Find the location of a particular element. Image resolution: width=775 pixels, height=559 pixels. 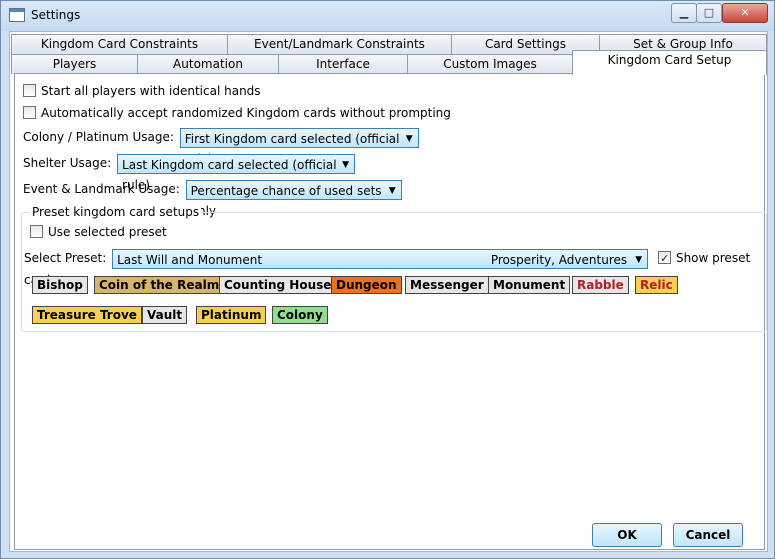

preset-card-chip: Treasure Trove is located at coordinates (87, 315).